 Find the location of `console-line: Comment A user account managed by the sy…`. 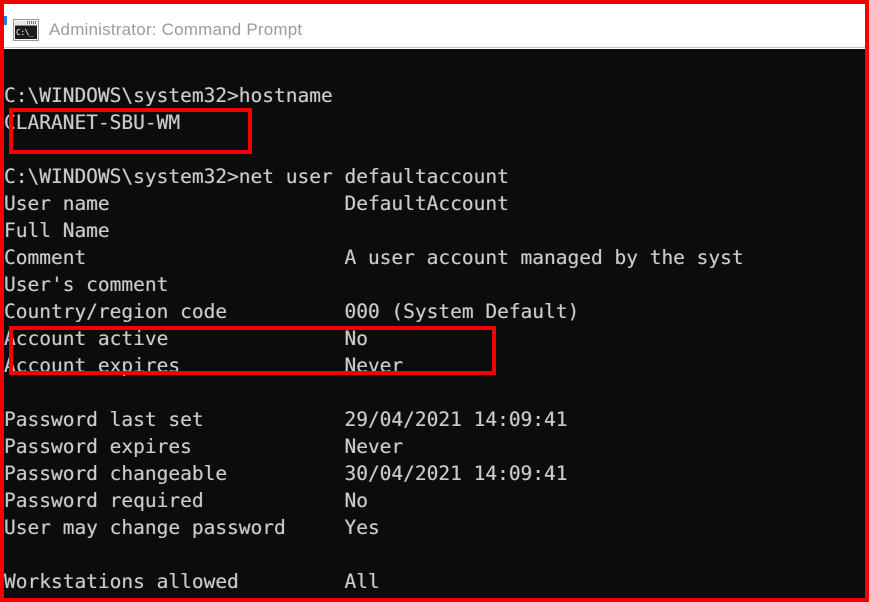

console-line: Comment A user account managed by the sy… is located at coordinates (374, 257).